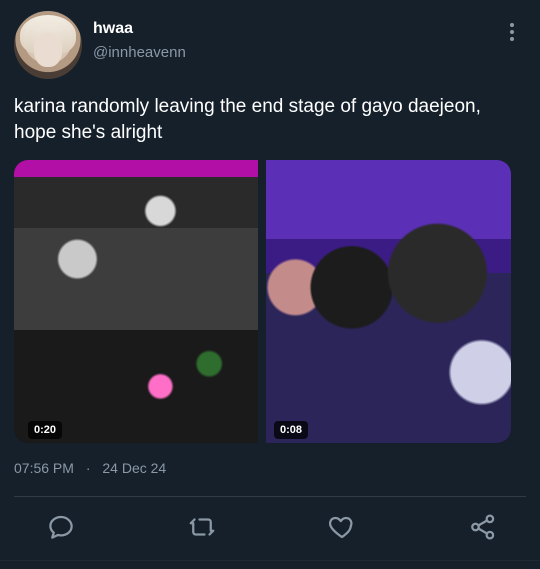 Image resolution: width=540 pixels, height=569 pixels. Describe the element at coordinates (45, 430) in the screenshot. I see `video-duration-1: 0:20` at that location.